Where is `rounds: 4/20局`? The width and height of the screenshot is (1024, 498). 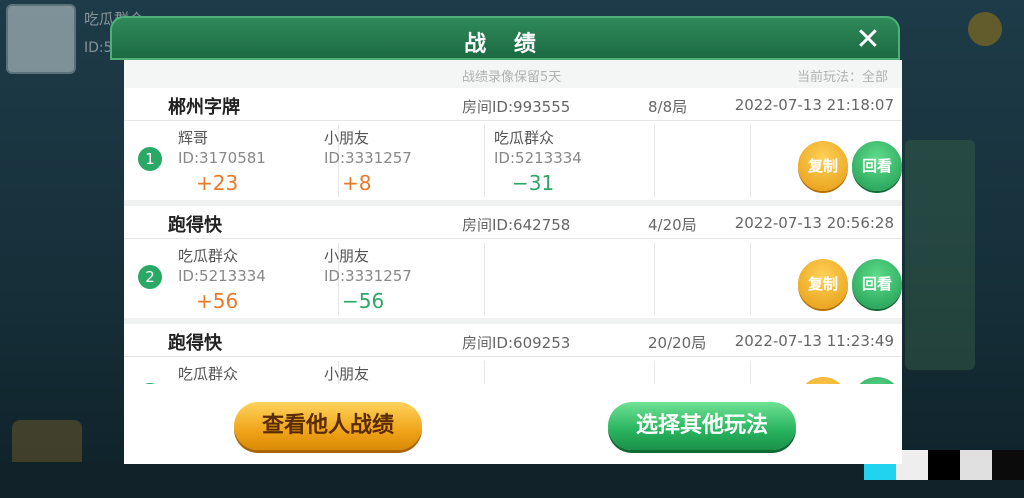 rounds: 4/20局 is located at coordinates (672, 225).